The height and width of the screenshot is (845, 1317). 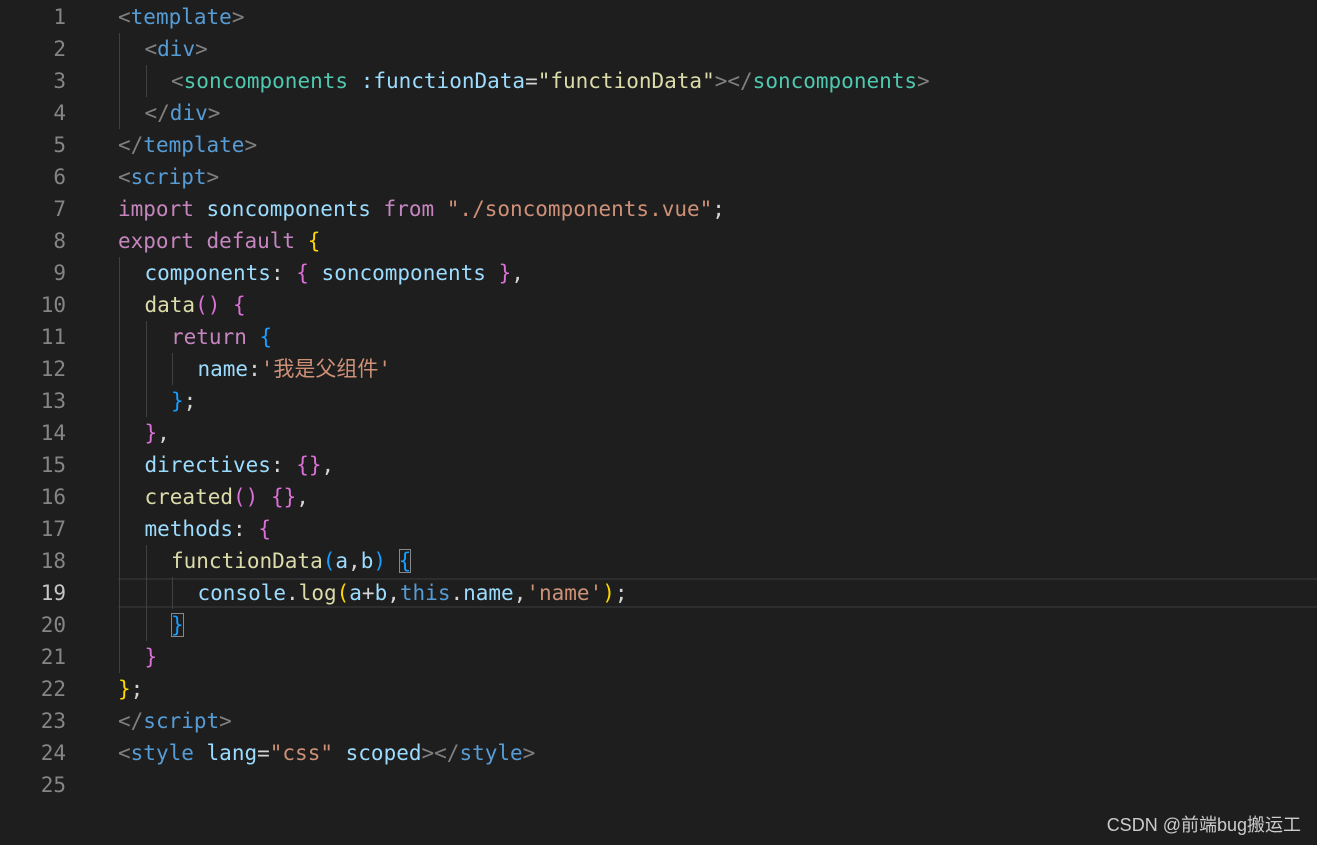 I want to click on code-token: components, so click(x=207, y=273).